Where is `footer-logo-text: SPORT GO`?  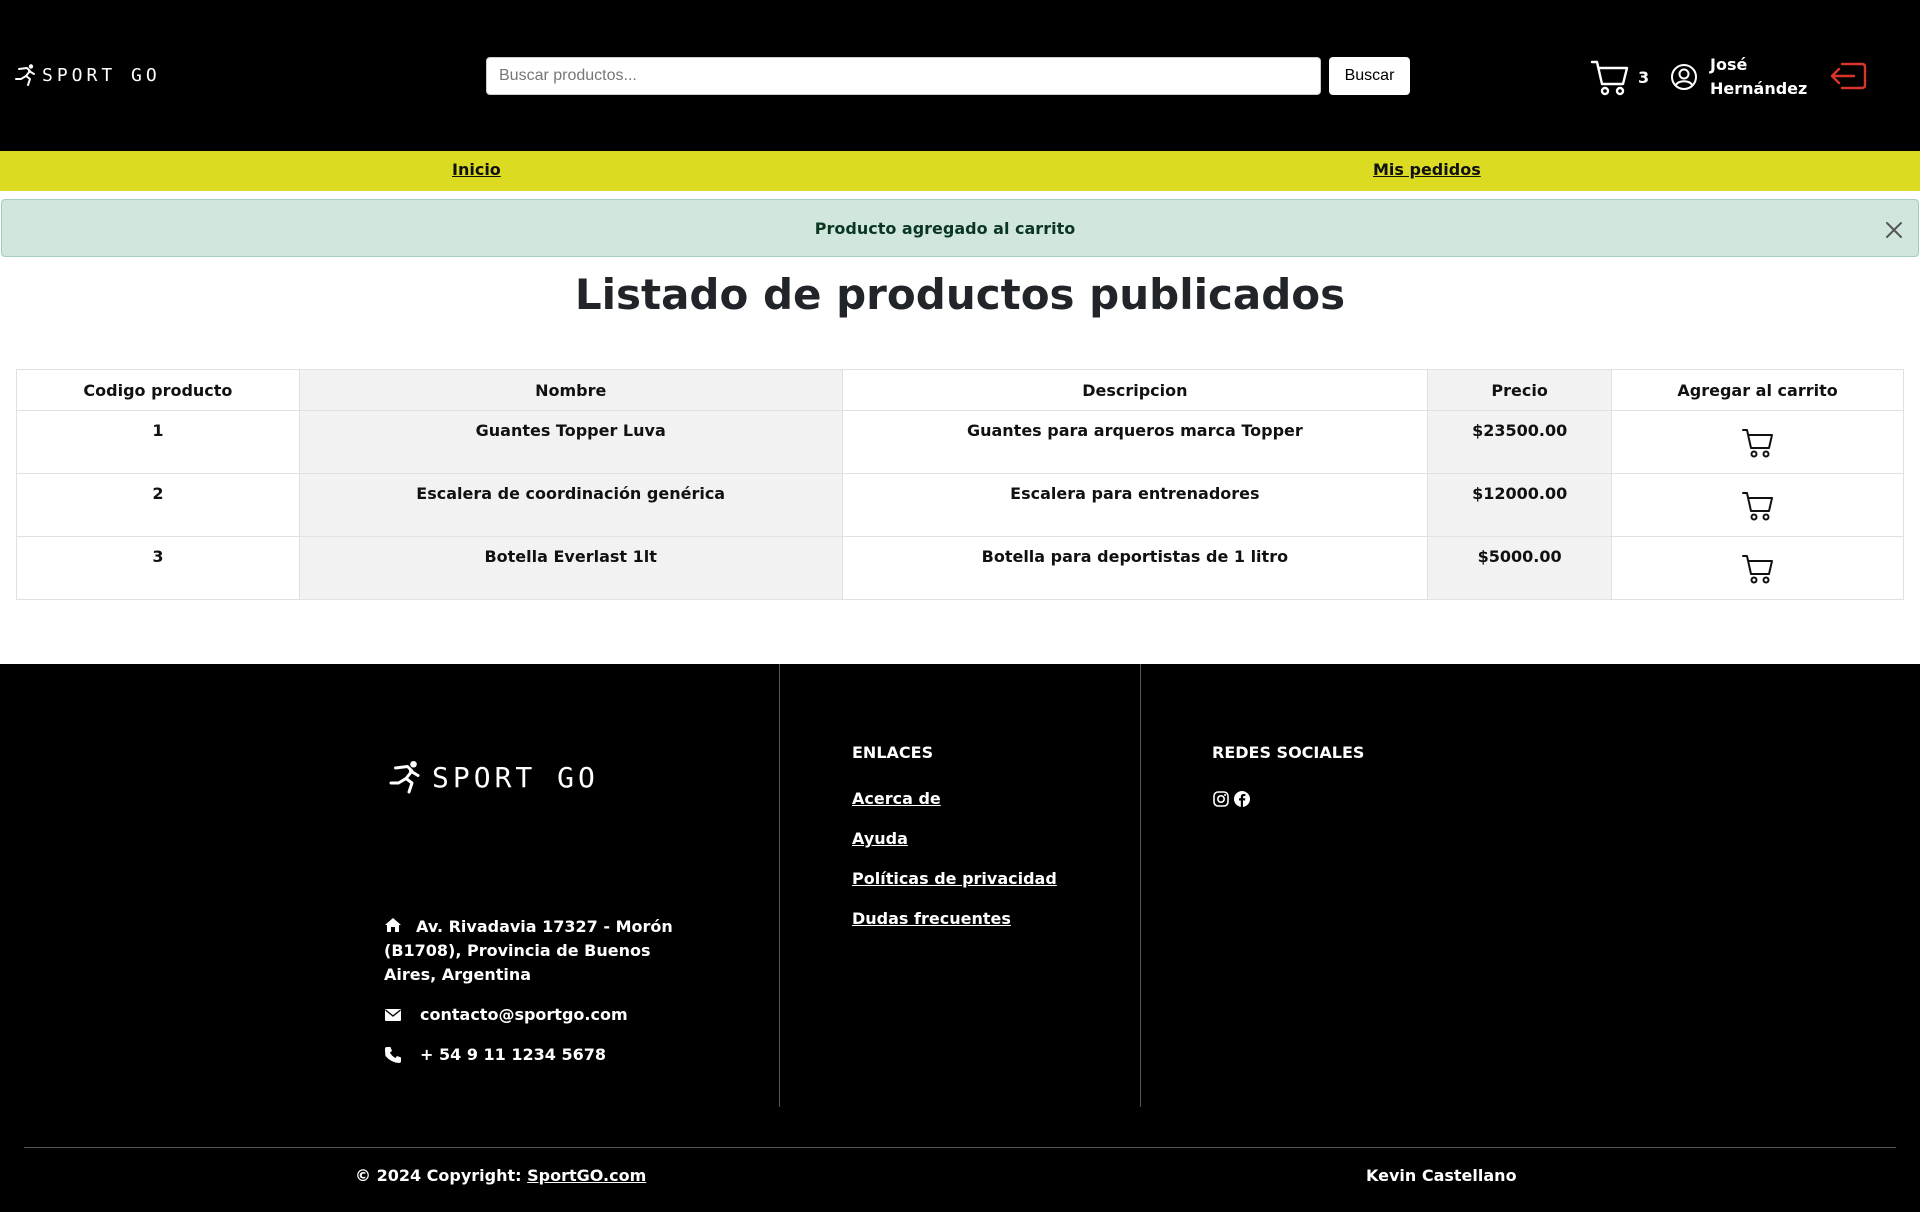 footer-logo-text: SPORT GO is located at coordinates (515, 777).